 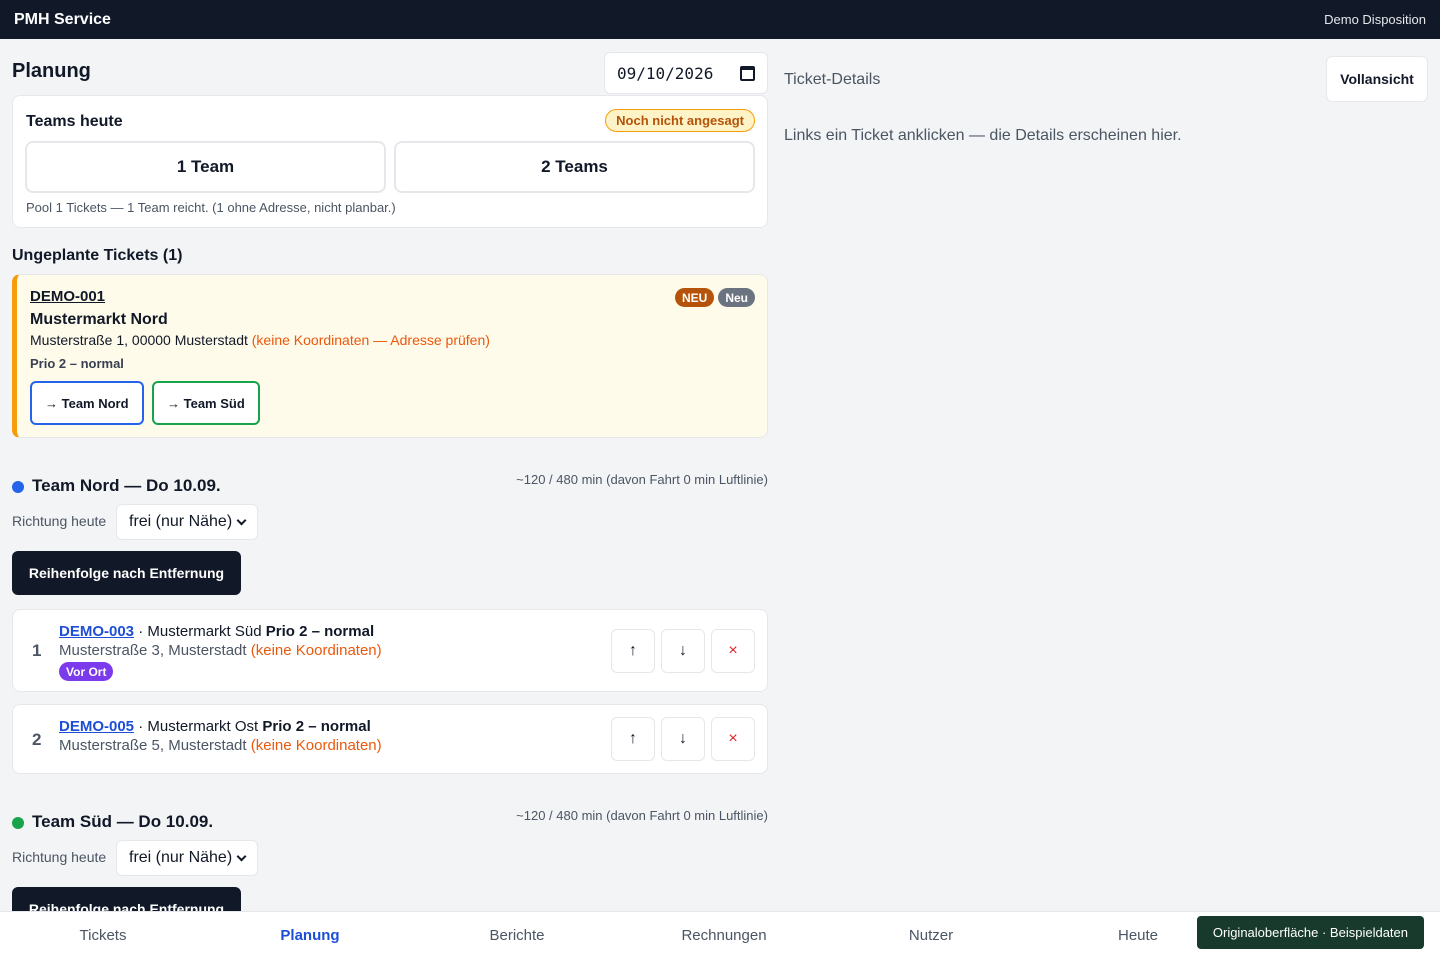 What do you see at coordinates (62, 19) in the screenshot?
I see `app-brand: PMH Service` at bounding box center [62, 19].